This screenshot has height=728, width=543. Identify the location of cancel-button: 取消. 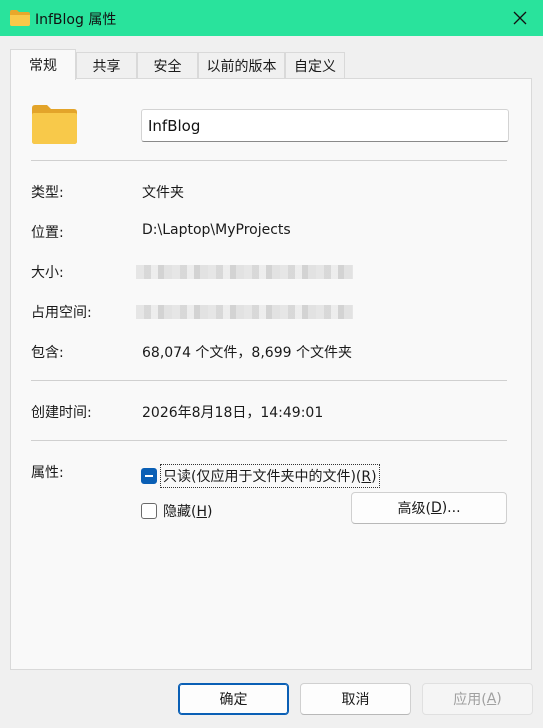
(355, 699).